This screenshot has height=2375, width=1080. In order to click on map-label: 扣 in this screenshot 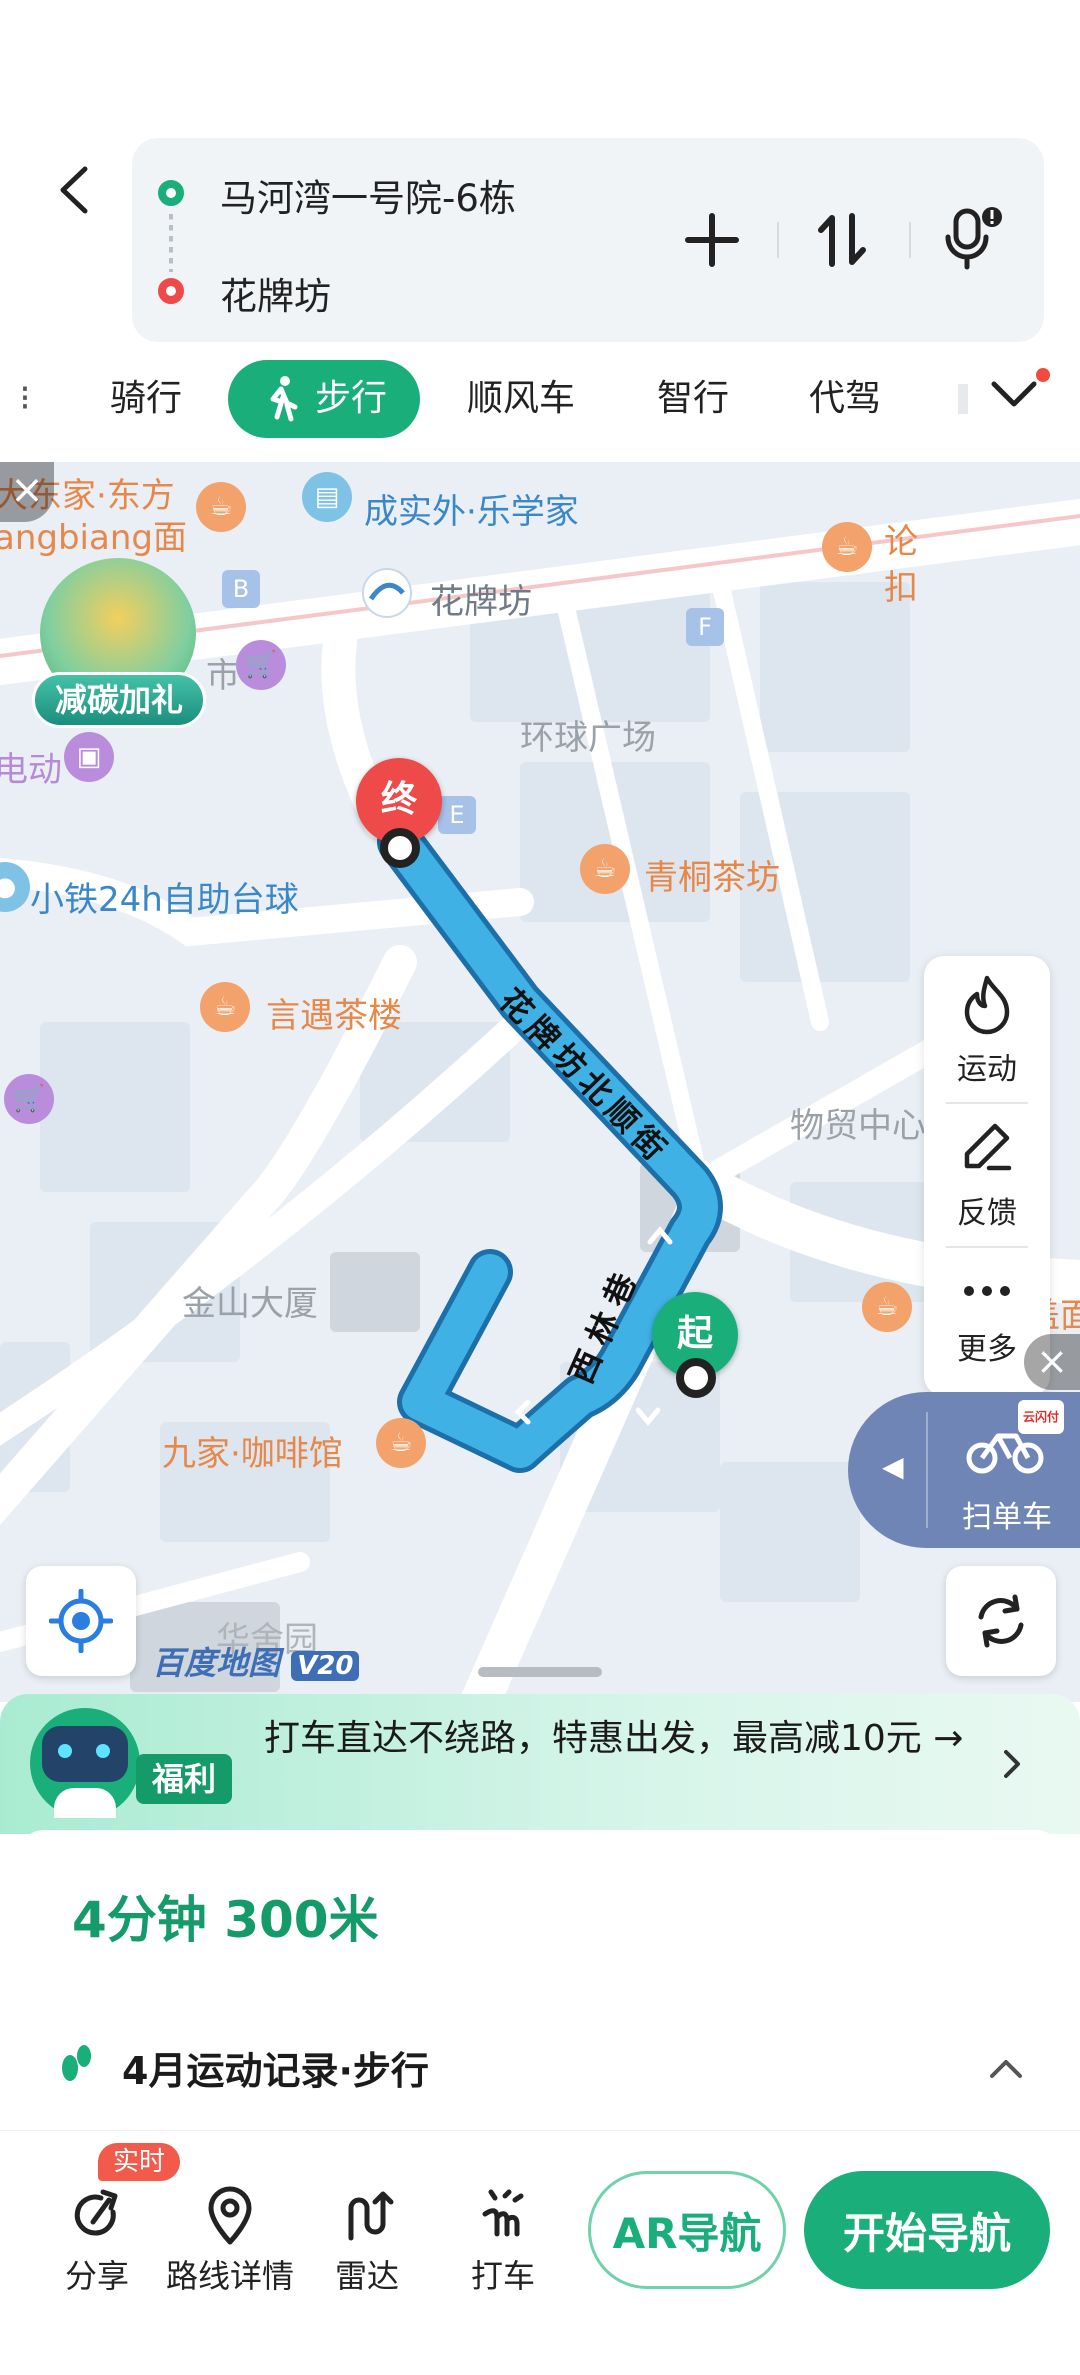, I will do `click(901, 588)`.